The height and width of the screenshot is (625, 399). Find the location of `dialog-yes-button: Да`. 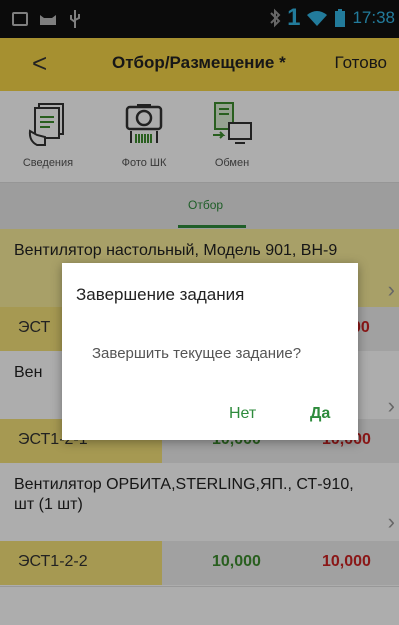

dialog-yes-button: Да is located at coordinates (320, 414).